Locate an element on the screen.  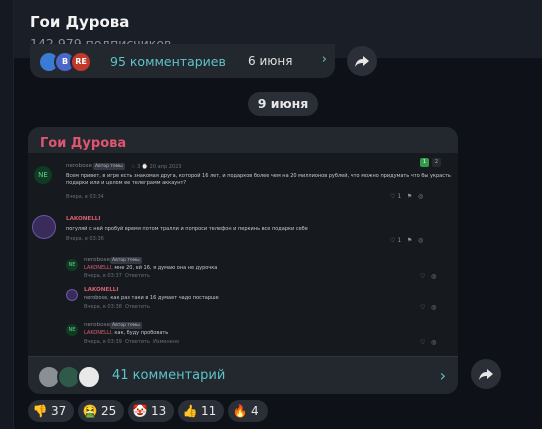
comments-count-label: 41 комментарий is located at coordinates (169, 375).